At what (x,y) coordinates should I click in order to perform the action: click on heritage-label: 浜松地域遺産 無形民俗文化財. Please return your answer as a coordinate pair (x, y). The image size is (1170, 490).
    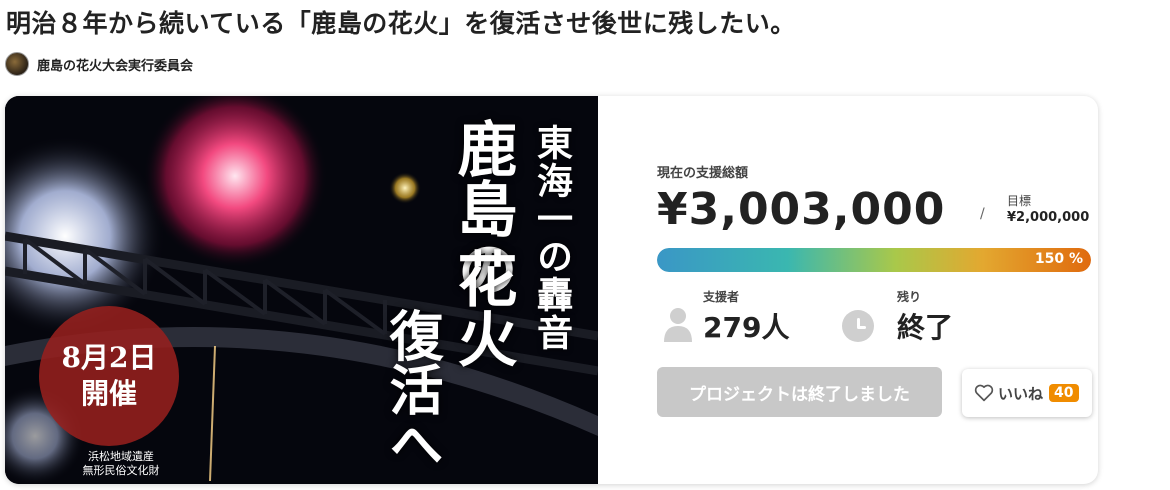
    Looking at the image, I should click on (121, 464).